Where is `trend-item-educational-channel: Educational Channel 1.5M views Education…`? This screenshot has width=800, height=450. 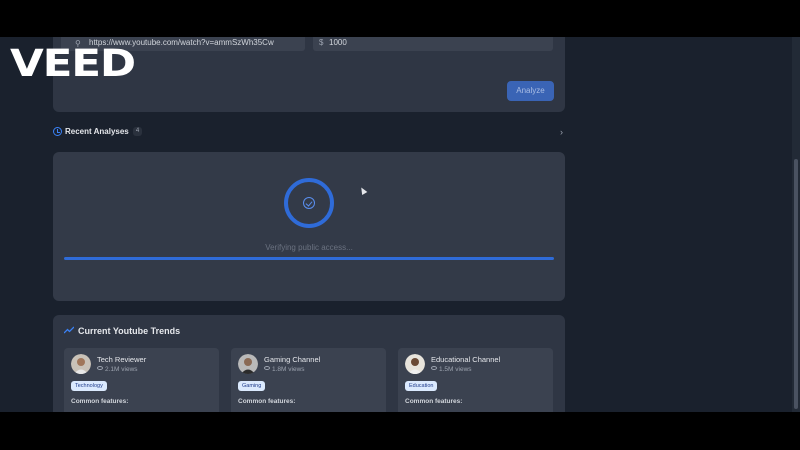 trend-item-educational-channel: Educational Channel 1.5M views Education… is located at coordinates (475, 380).